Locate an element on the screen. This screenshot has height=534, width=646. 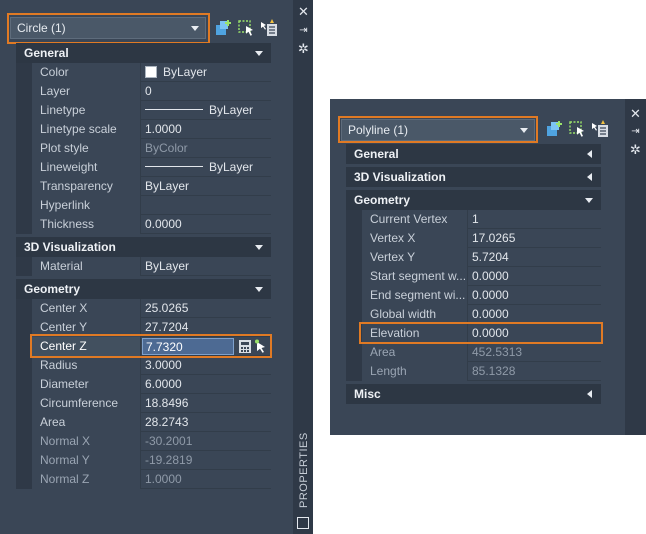
prop-row-plot-style: Plot style ByColor is located at coordinates (151, 148).